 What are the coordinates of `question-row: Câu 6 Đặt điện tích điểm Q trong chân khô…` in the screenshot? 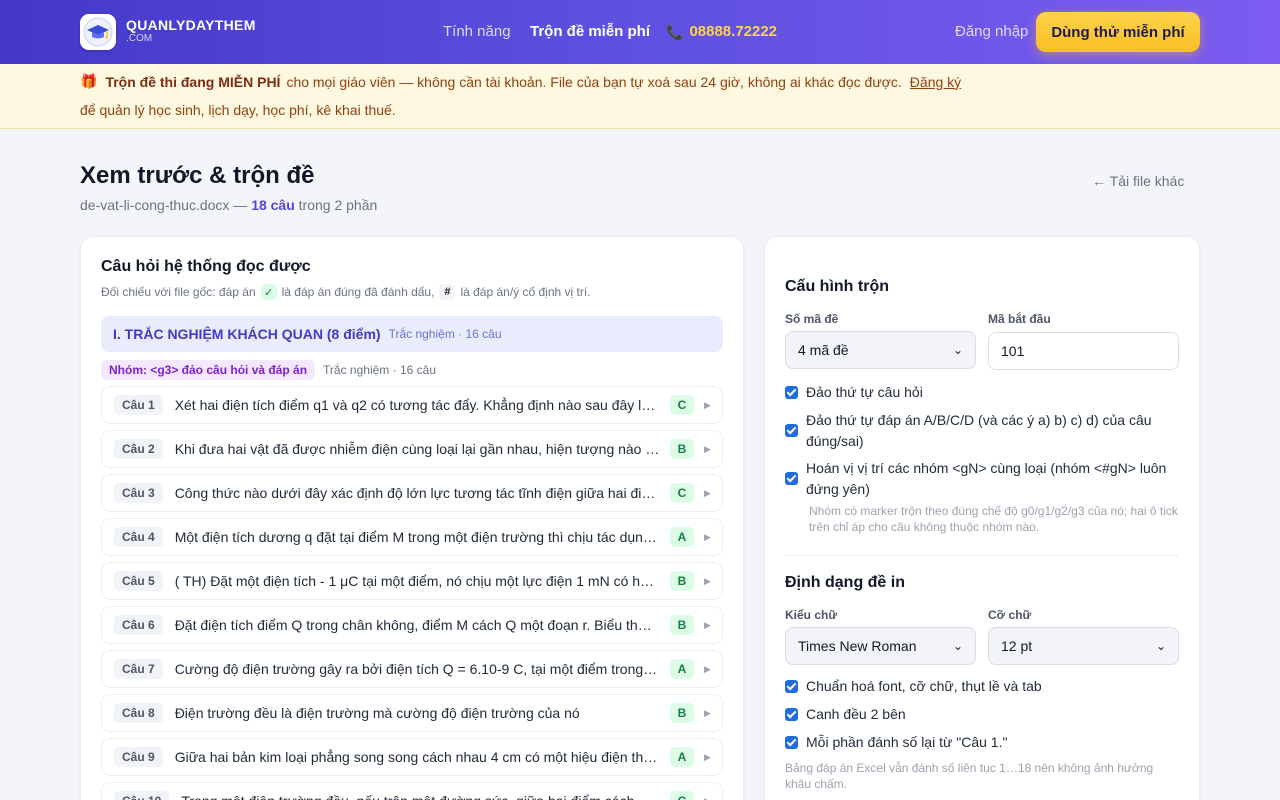 It's located at (412, 625).